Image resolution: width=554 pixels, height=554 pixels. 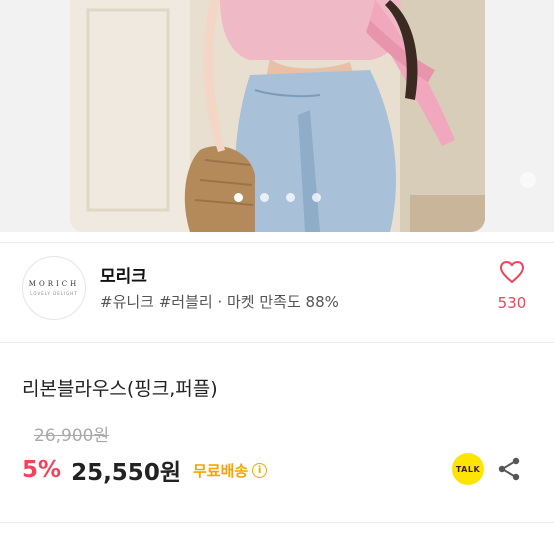 I want to click on heart-outline-icon, so click(x=512, y=274).